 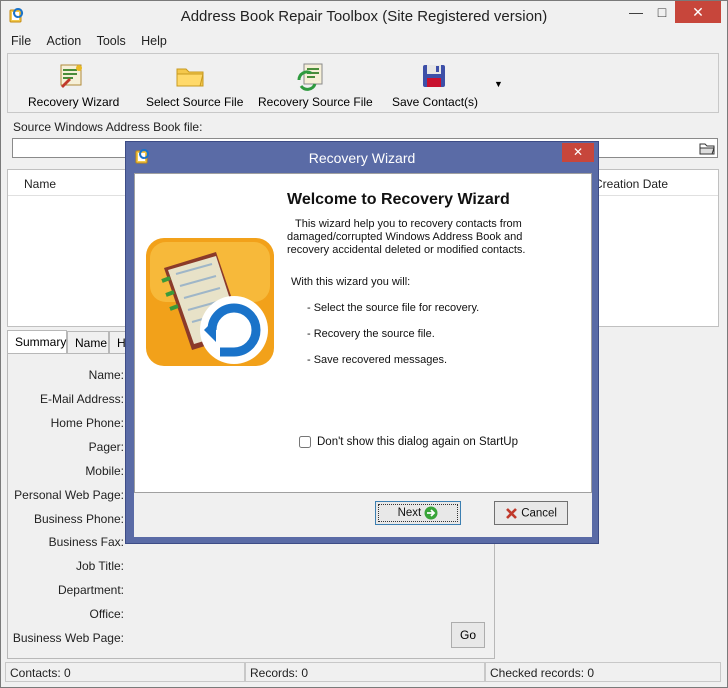 I want to click on wizard-step-2: - Recovery the source file., so click(x=371, y=334).